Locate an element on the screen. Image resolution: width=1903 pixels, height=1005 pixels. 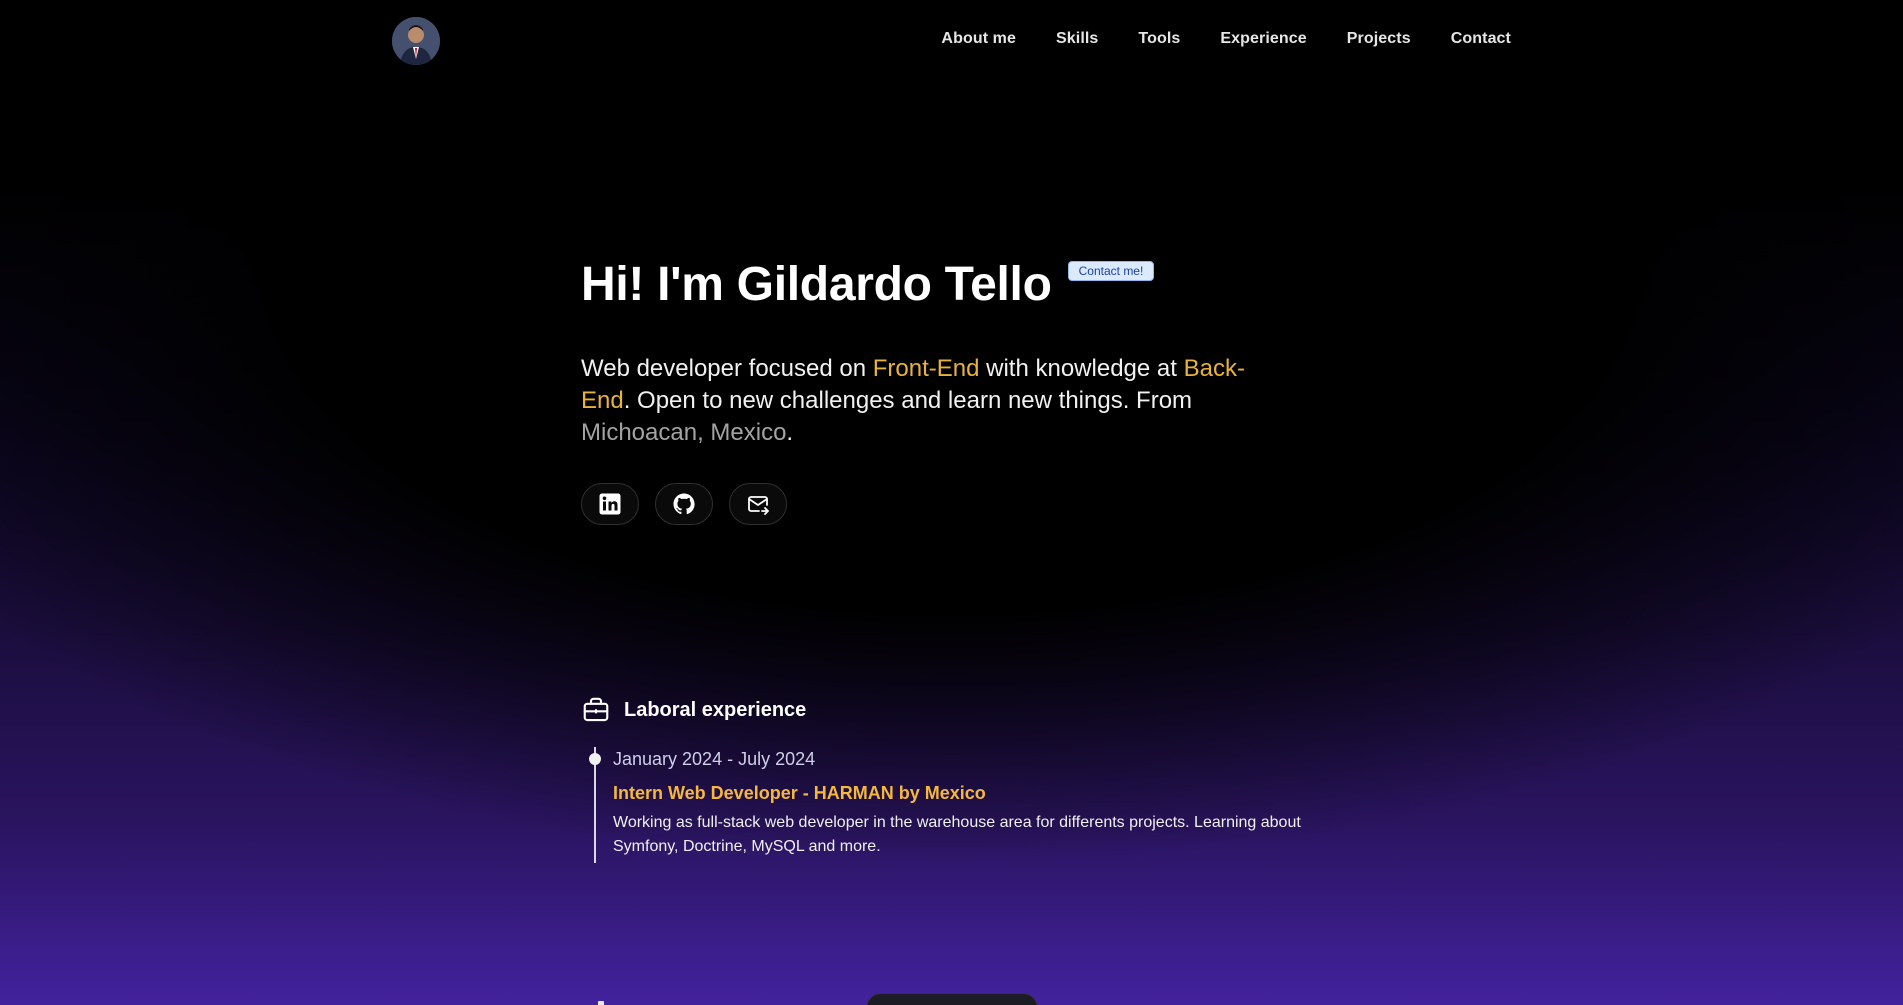
github-button is located at coordinates (684, 504).